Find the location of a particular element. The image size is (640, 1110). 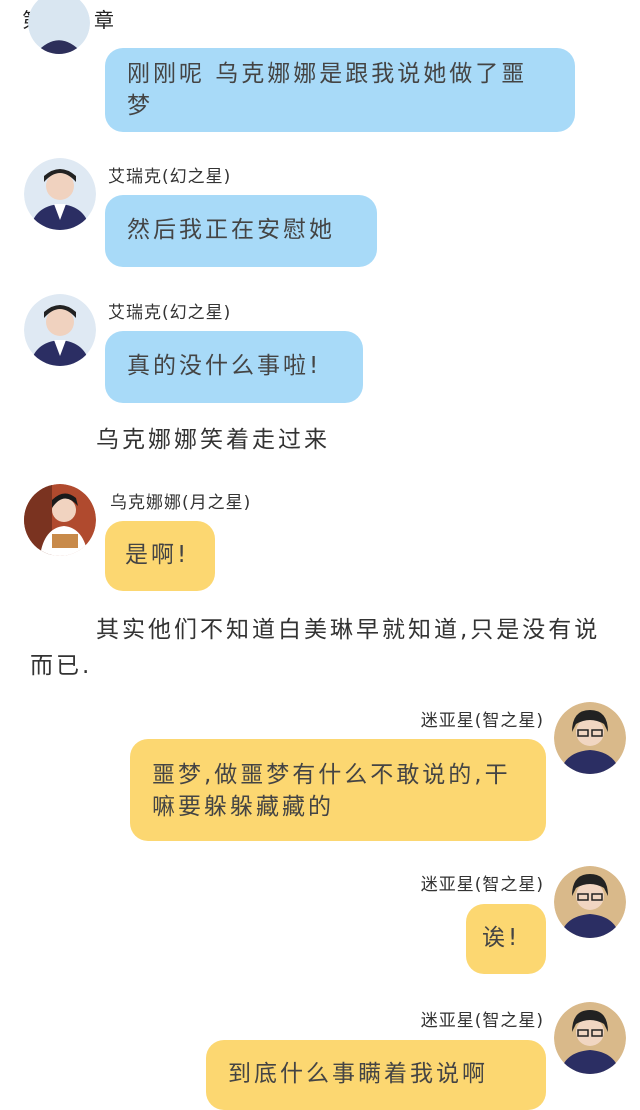

message-bubble: 然后我正在安慰她 is located at coordinates (241, 231).